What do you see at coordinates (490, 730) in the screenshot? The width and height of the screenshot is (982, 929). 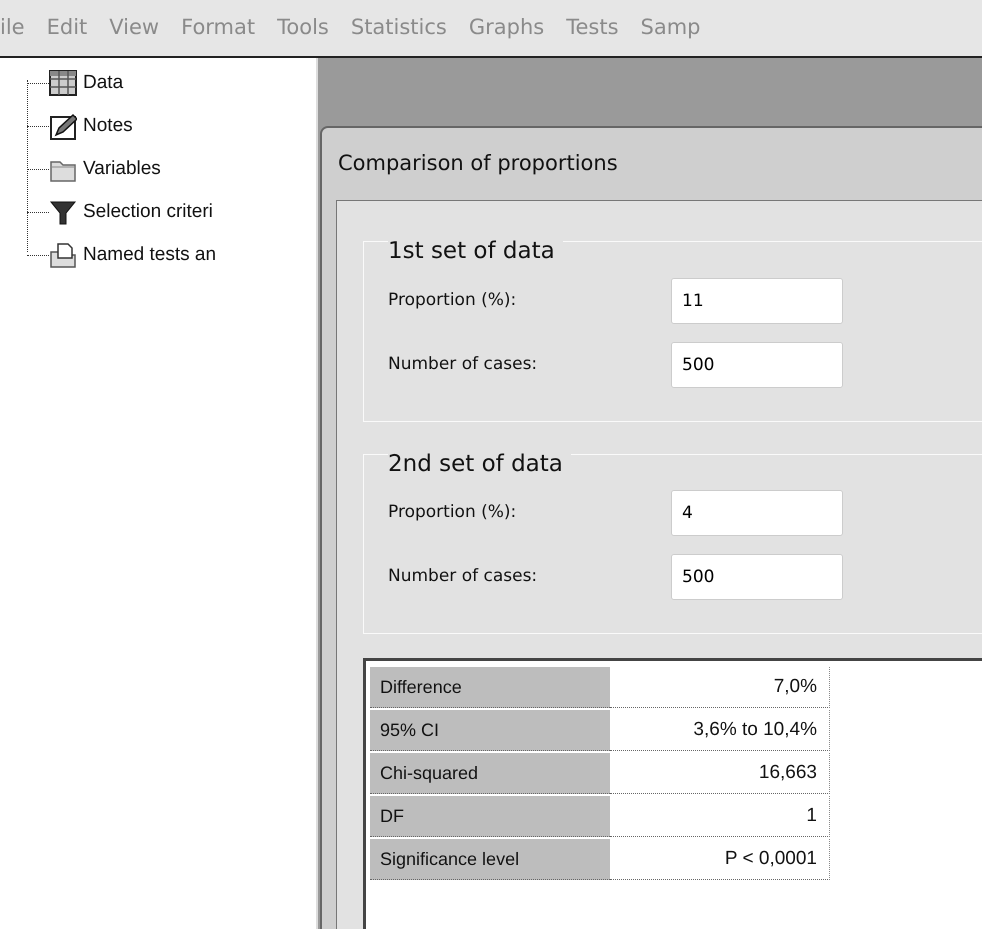 I see `table-cell: 95% CI` at bounding box center [490, 730].